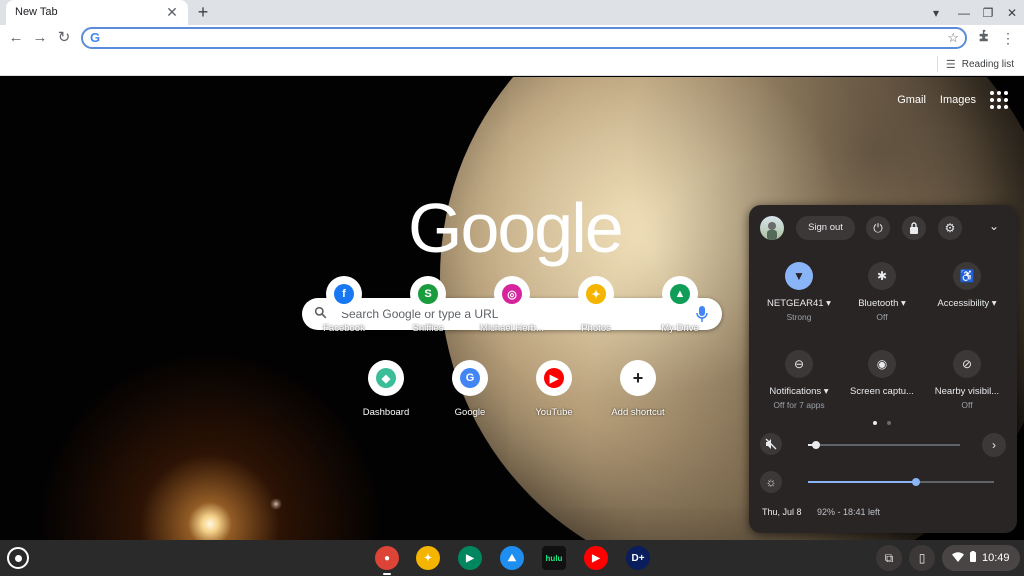 The height and width of the screenshot is (576, 1024). What do you see at coordinates (936, 13) in the screenshot?
I see `tab-search-icon: ▾` at bounding box center [936, 13].